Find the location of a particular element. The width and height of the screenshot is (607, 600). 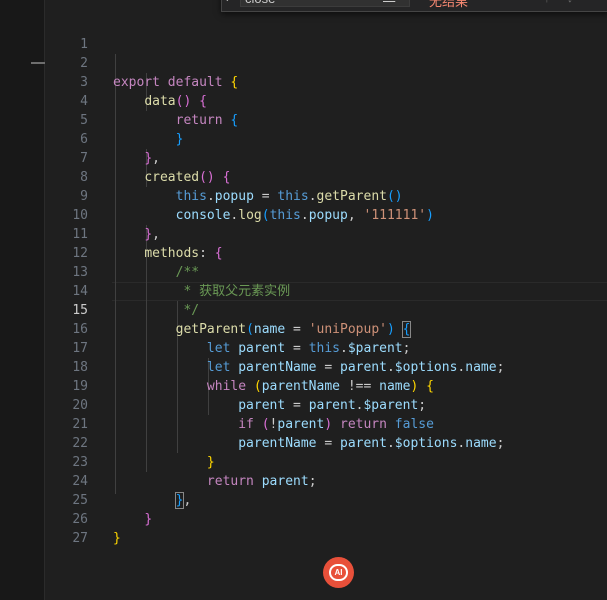

code-line: 27 is located at coordinates (67, 528).